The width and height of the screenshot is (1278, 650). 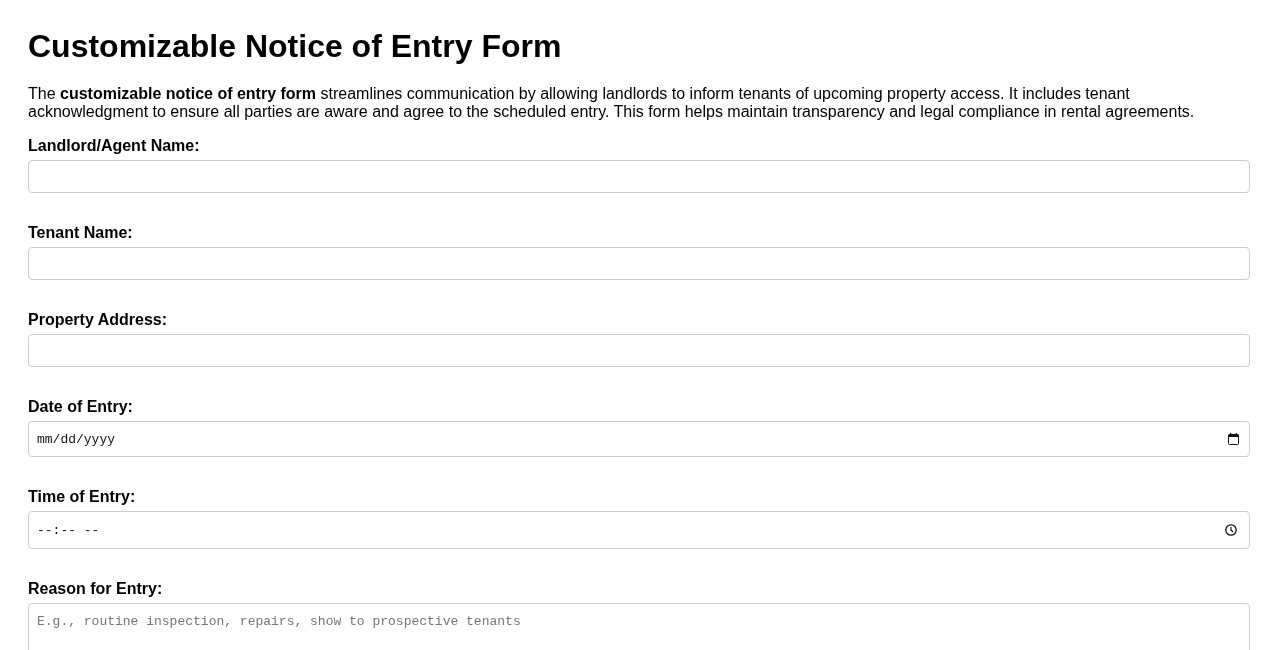 What do you see at coordinates (295, 46) in the screenshot?
I see `page-title: Customizable Notice of Entry Form` at bounding box center [295, 46].